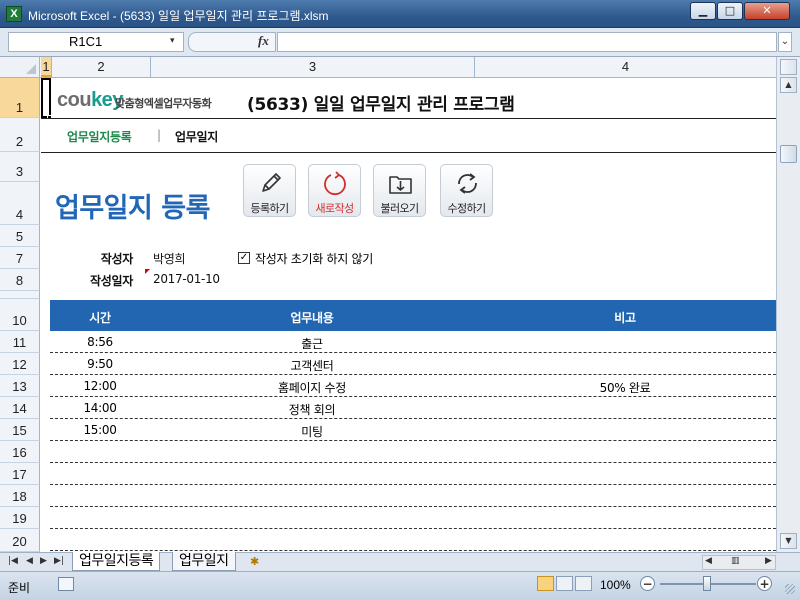  I want to click on date-value: 2017-01-10, so click(186, 279).